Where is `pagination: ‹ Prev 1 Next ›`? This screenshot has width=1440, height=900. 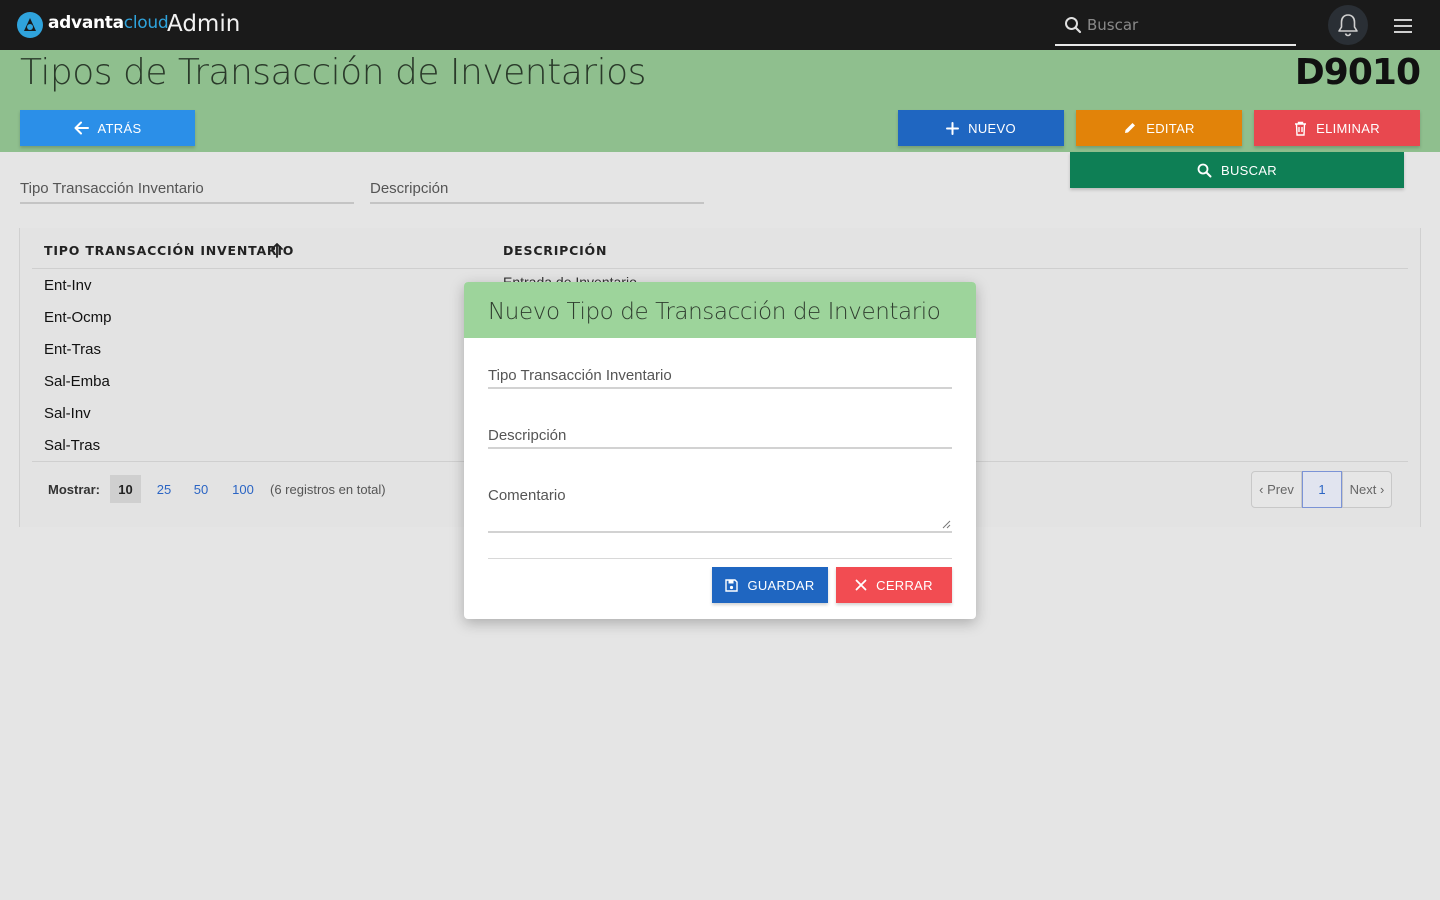 pagination: ‹ Prev 1 Next › is located at coordinates (1321, 489).